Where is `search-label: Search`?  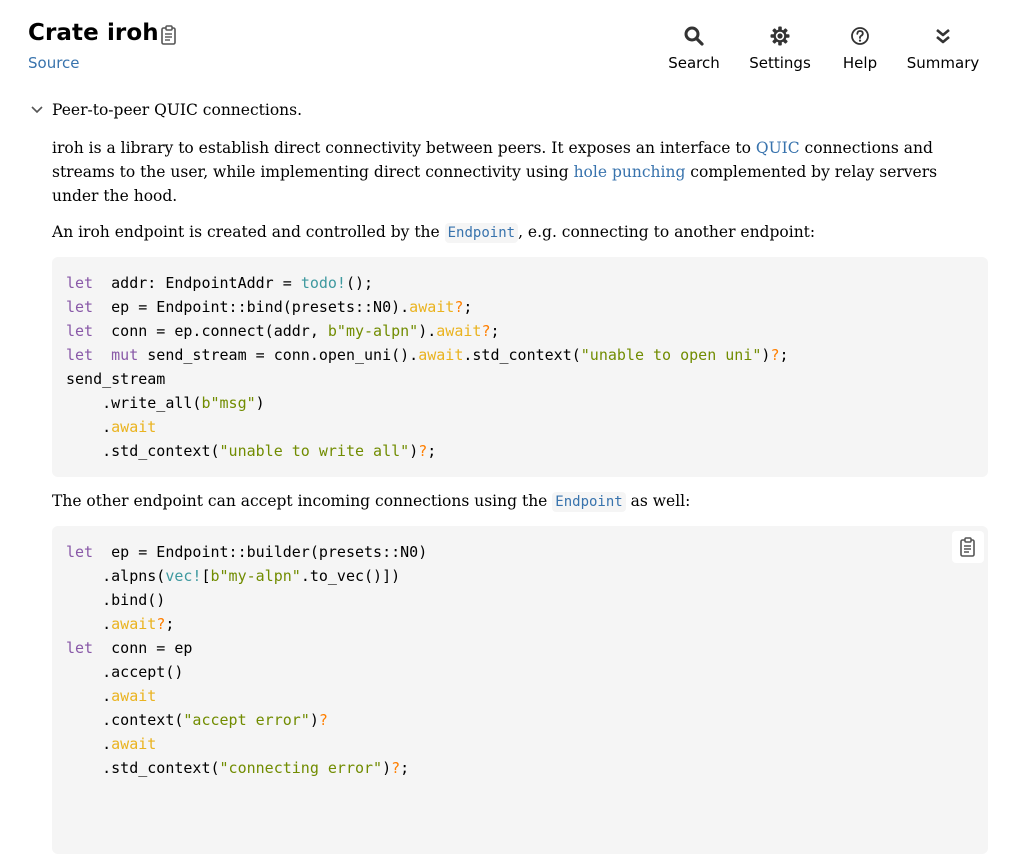
search-label: Search is located at coordinates (694, 63).